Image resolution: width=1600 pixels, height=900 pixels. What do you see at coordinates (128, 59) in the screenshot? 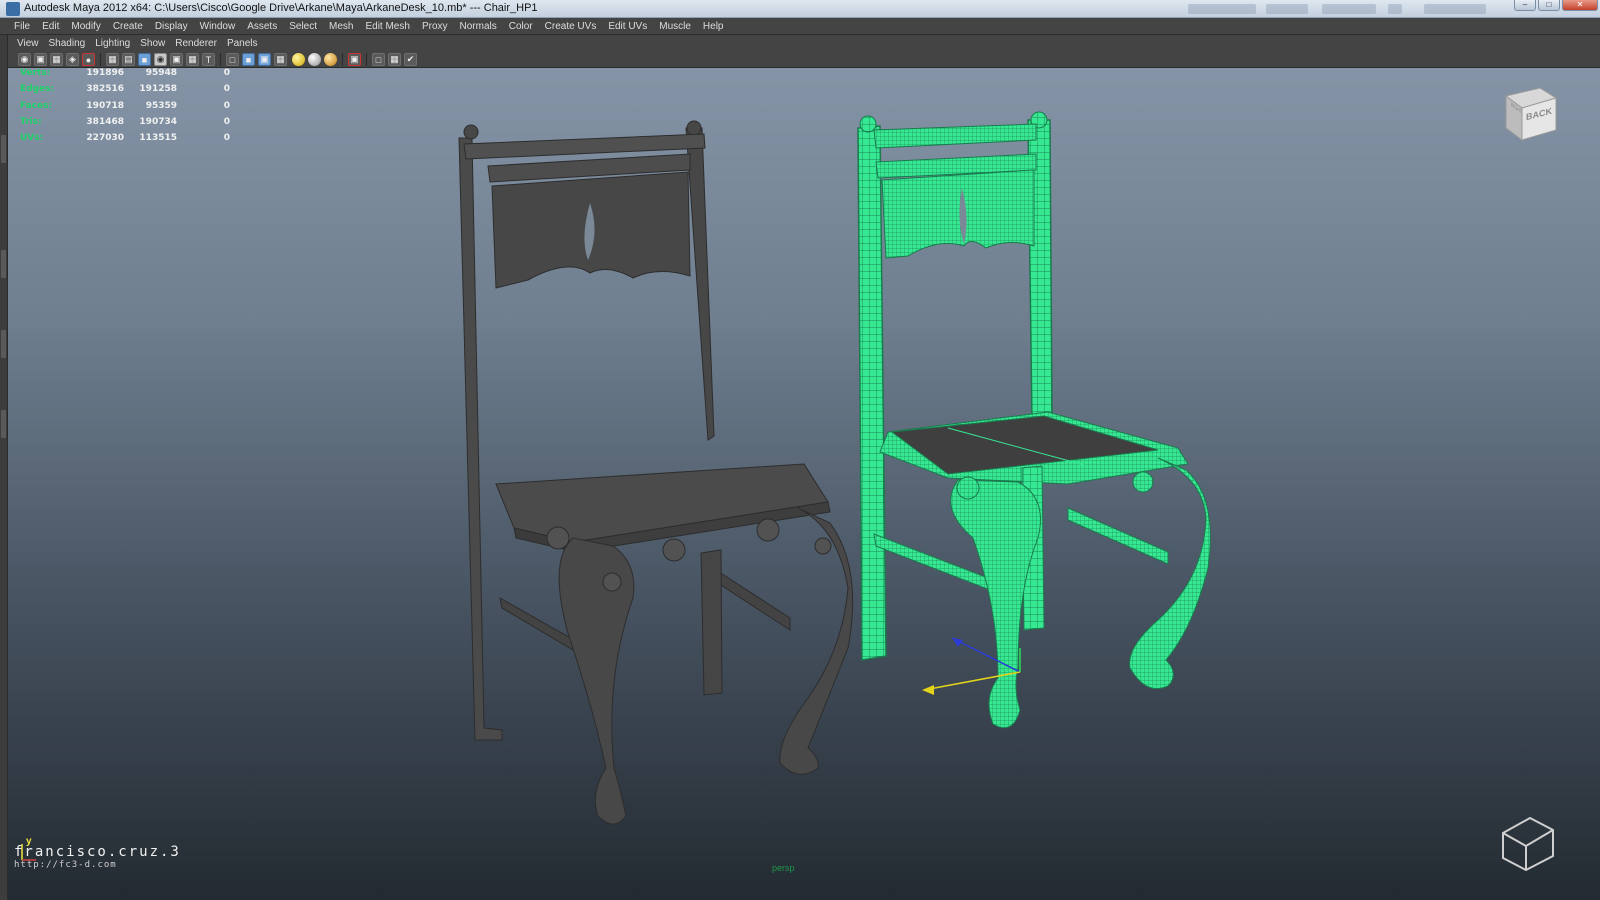
I see `film-gate-icon: ▤` at bounding box center [128, 59].